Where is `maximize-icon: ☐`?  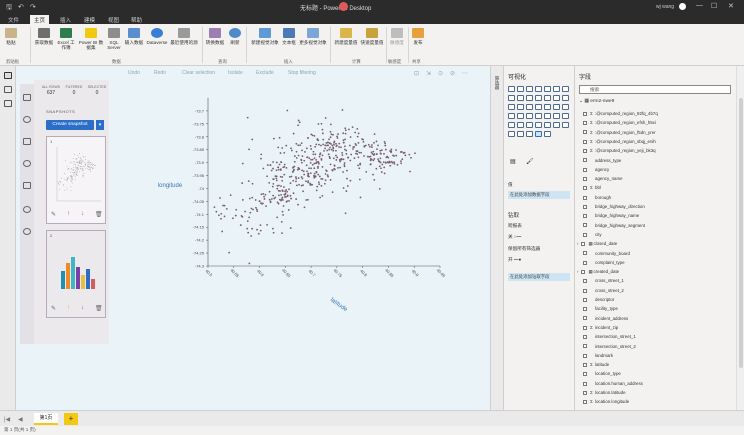
maximize-icon: ☐ is located at coordinates (714, 6).